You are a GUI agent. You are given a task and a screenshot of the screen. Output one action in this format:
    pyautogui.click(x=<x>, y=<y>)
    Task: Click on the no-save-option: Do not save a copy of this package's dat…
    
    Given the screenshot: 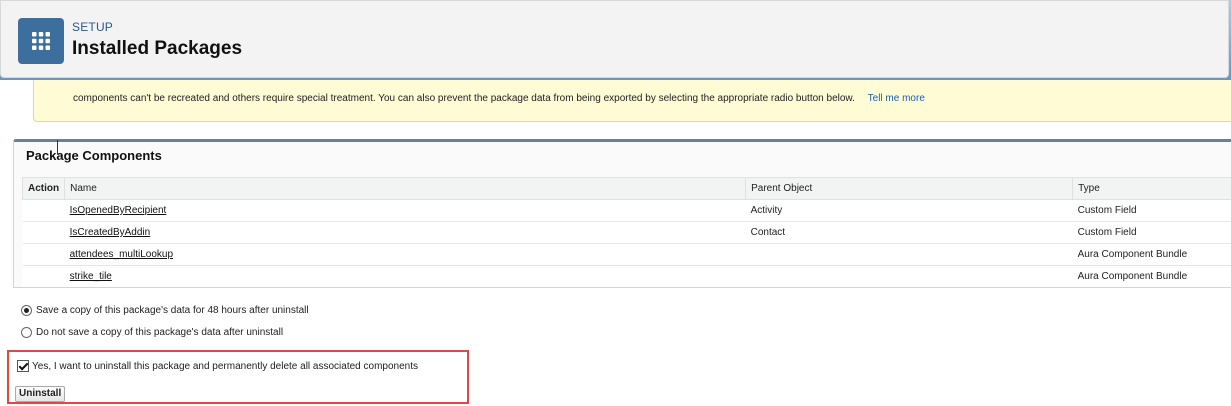 What is the action you would take?
    pyautogui.click(x=152, y=332)
    